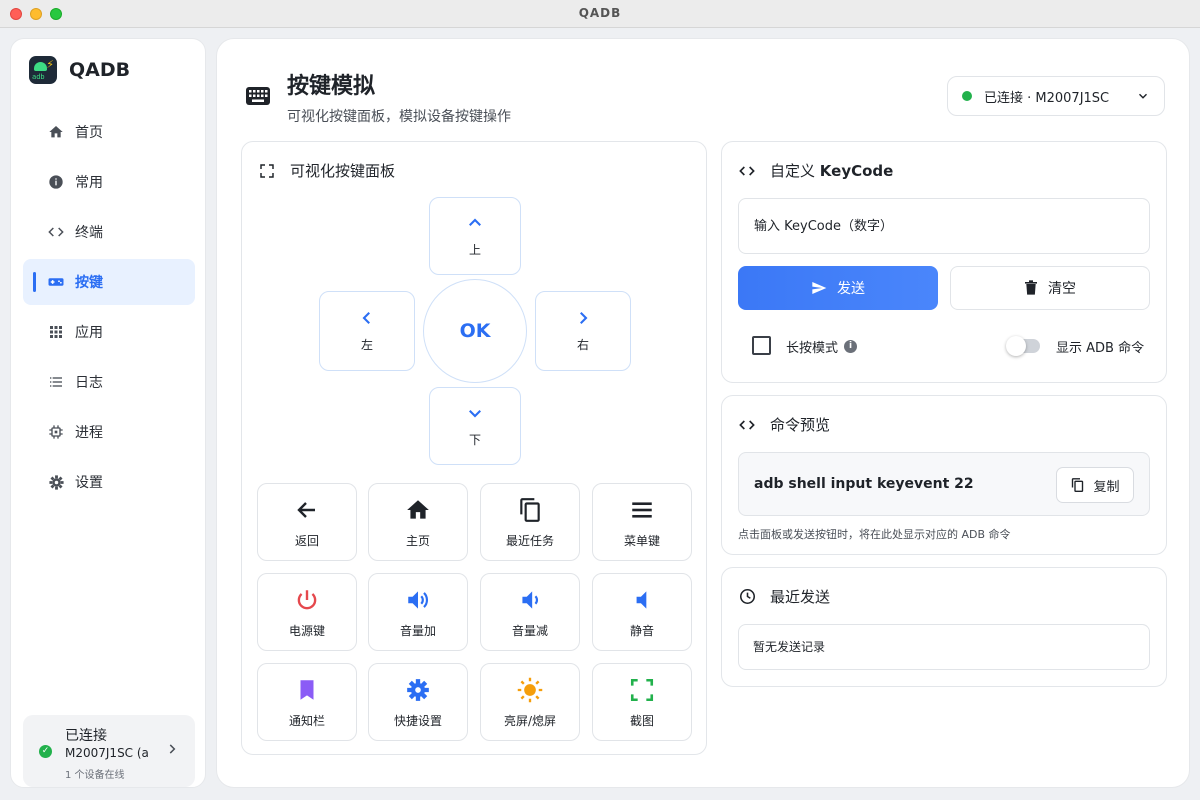 The width and height of the screenshot is (1200, 800). Describe the element at coordinates (815, 170) in the screenshot. I see `panel-header: 自定义 KeyCode` at that location.